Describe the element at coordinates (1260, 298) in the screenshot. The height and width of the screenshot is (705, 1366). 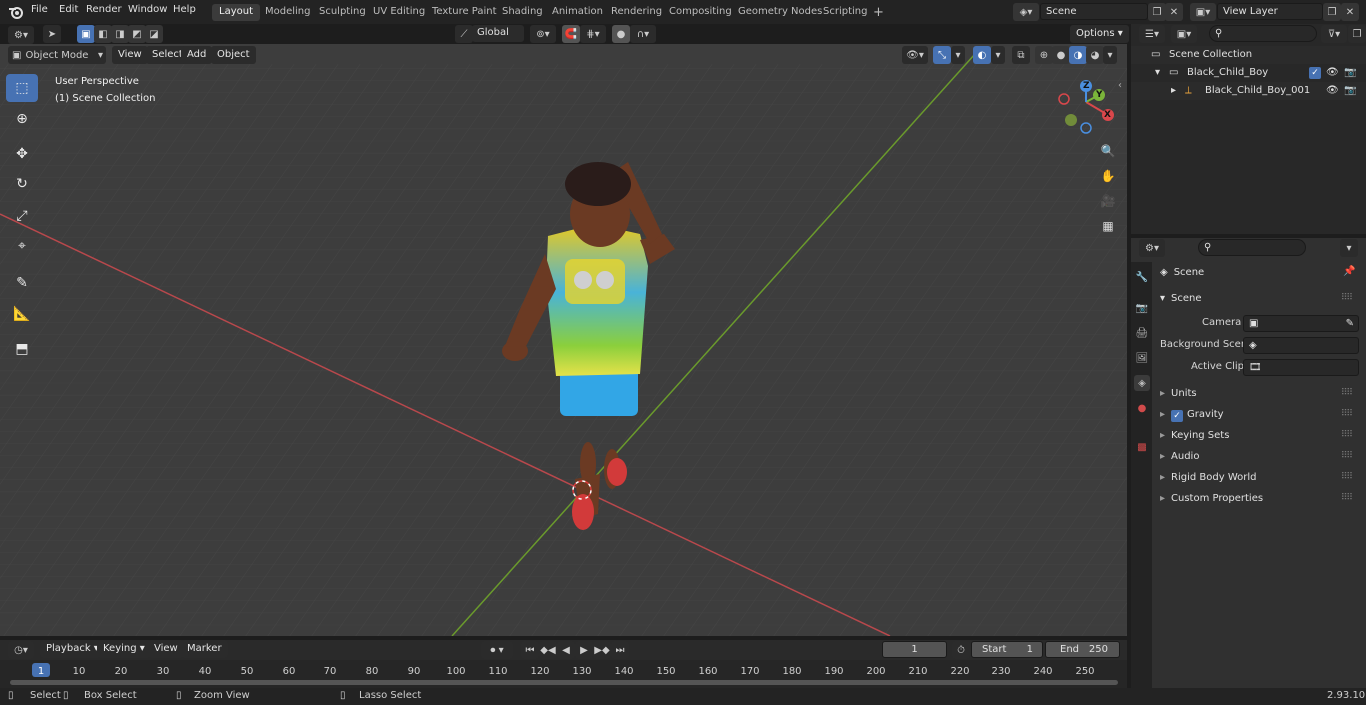
I see `scene-panel-header: ▾ Scene ⠿⠿` at that location.